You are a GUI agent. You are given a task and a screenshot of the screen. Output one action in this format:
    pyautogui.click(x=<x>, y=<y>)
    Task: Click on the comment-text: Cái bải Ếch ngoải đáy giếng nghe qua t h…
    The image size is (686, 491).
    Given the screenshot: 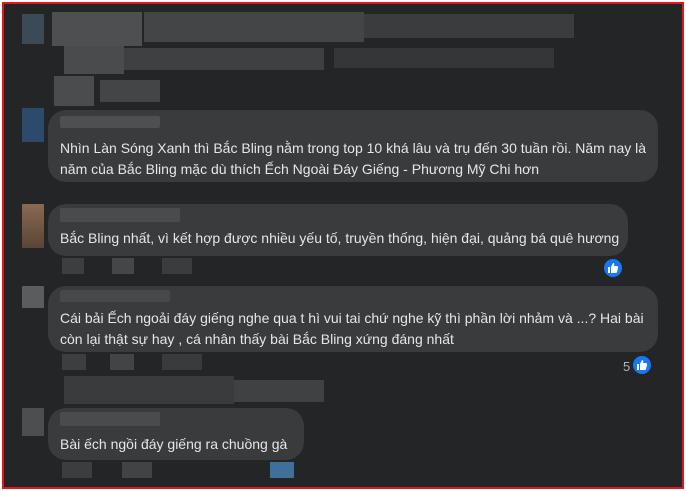 What is the action you would take?
    pyautogui.click(x=352, y=318)
    